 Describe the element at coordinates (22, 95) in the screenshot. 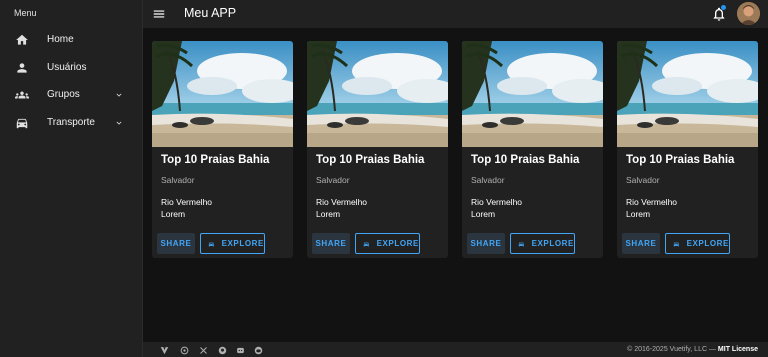

I see `group-icon` at that location.